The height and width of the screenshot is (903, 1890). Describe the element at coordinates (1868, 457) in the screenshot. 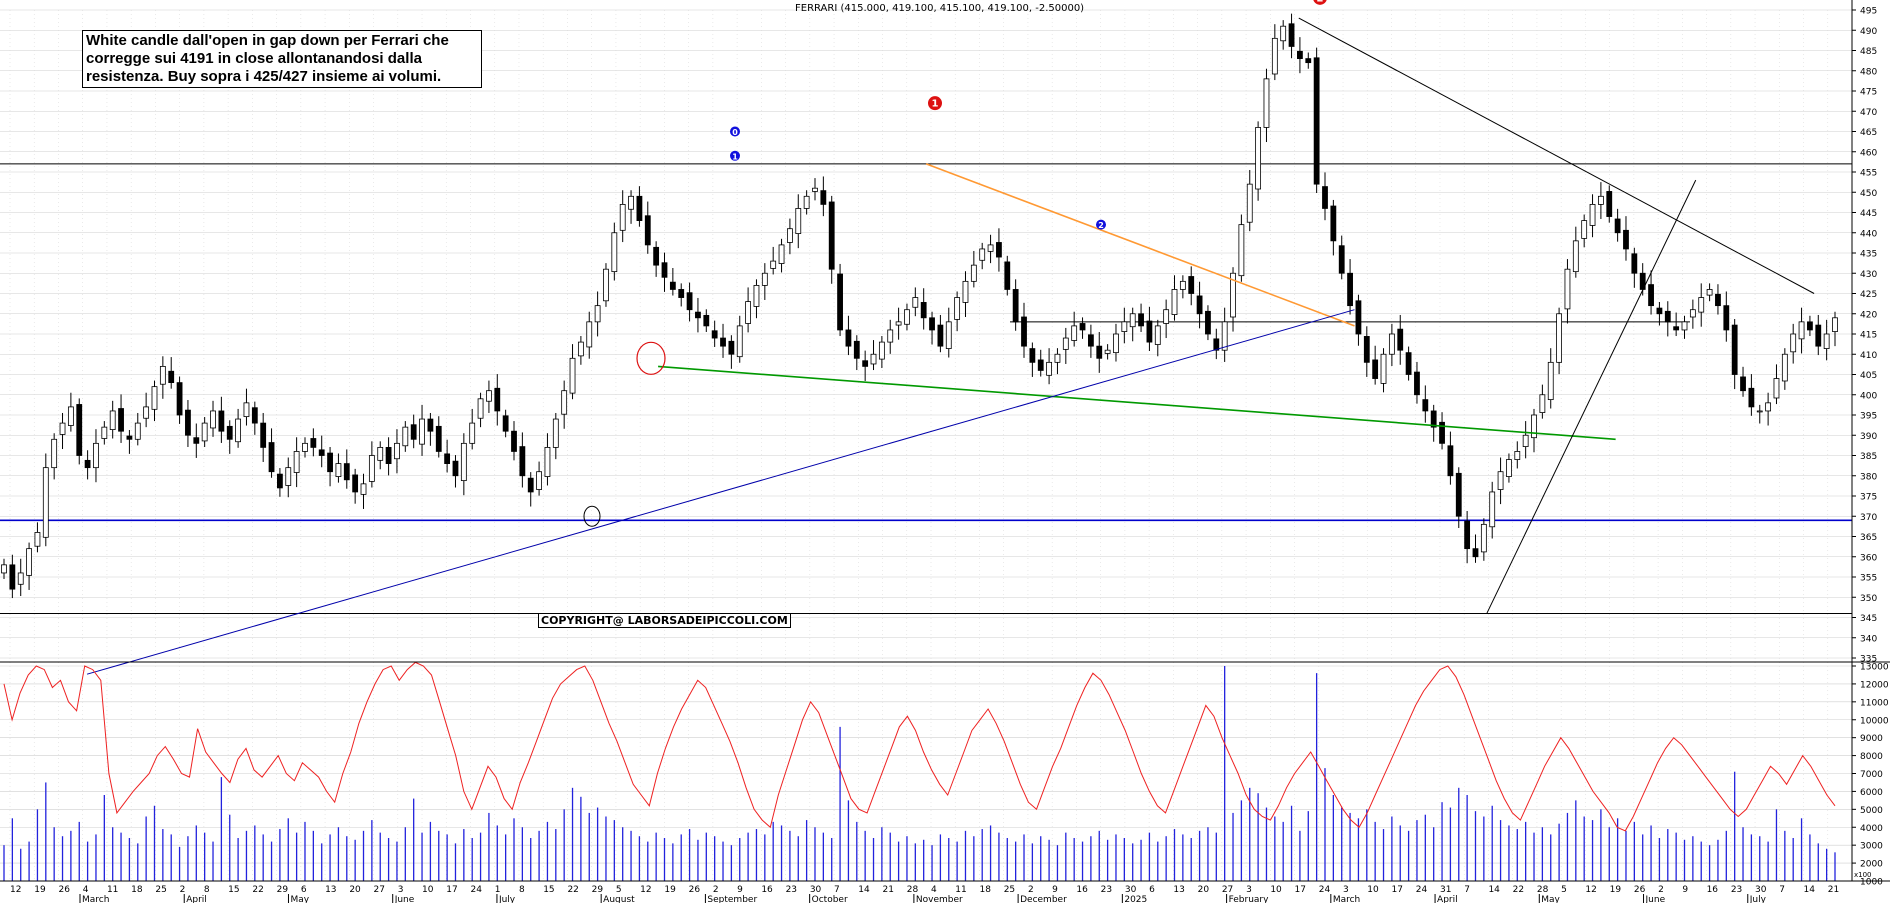

I see `price-tick-label: 385` at that location.